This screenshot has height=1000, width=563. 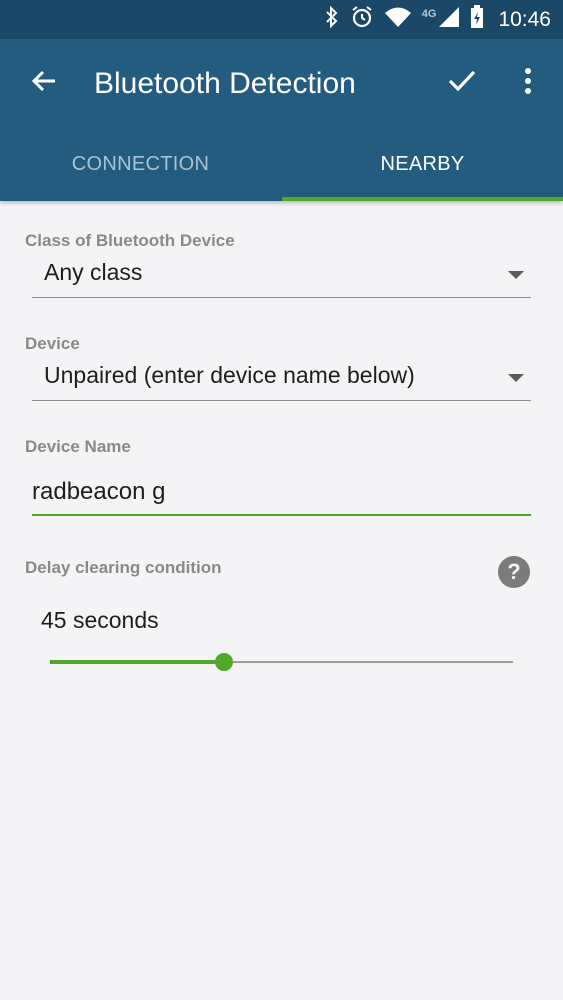 What do you see at coordinates (362, 19) in the screenshot?
I see `alarm-icon` at bounding box center [362, 19].